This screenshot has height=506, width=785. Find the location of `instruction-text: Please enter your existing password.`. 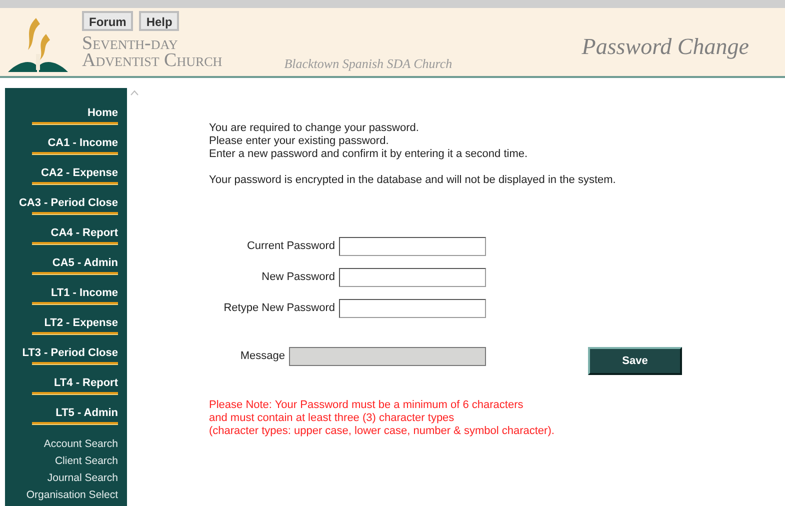

instruction-text: Please enter your existing password. is located at coordinates (299, 141).